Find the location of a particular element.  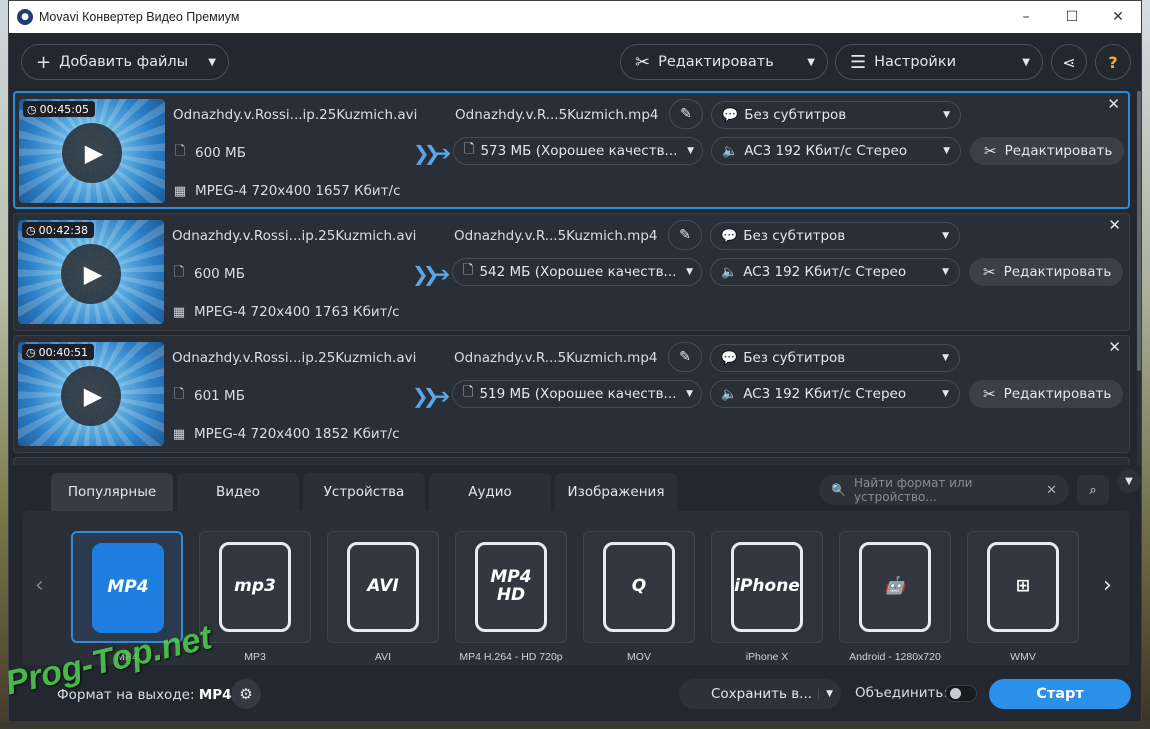

format-tile: ⊞ is located at coordinates (1023, 587).